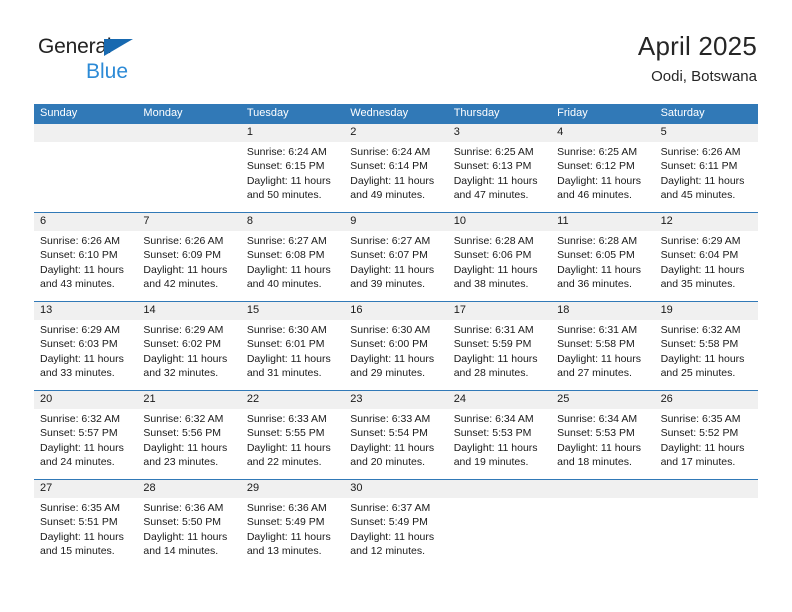  I want to click on day-number-17: 17, so click(499, 311).